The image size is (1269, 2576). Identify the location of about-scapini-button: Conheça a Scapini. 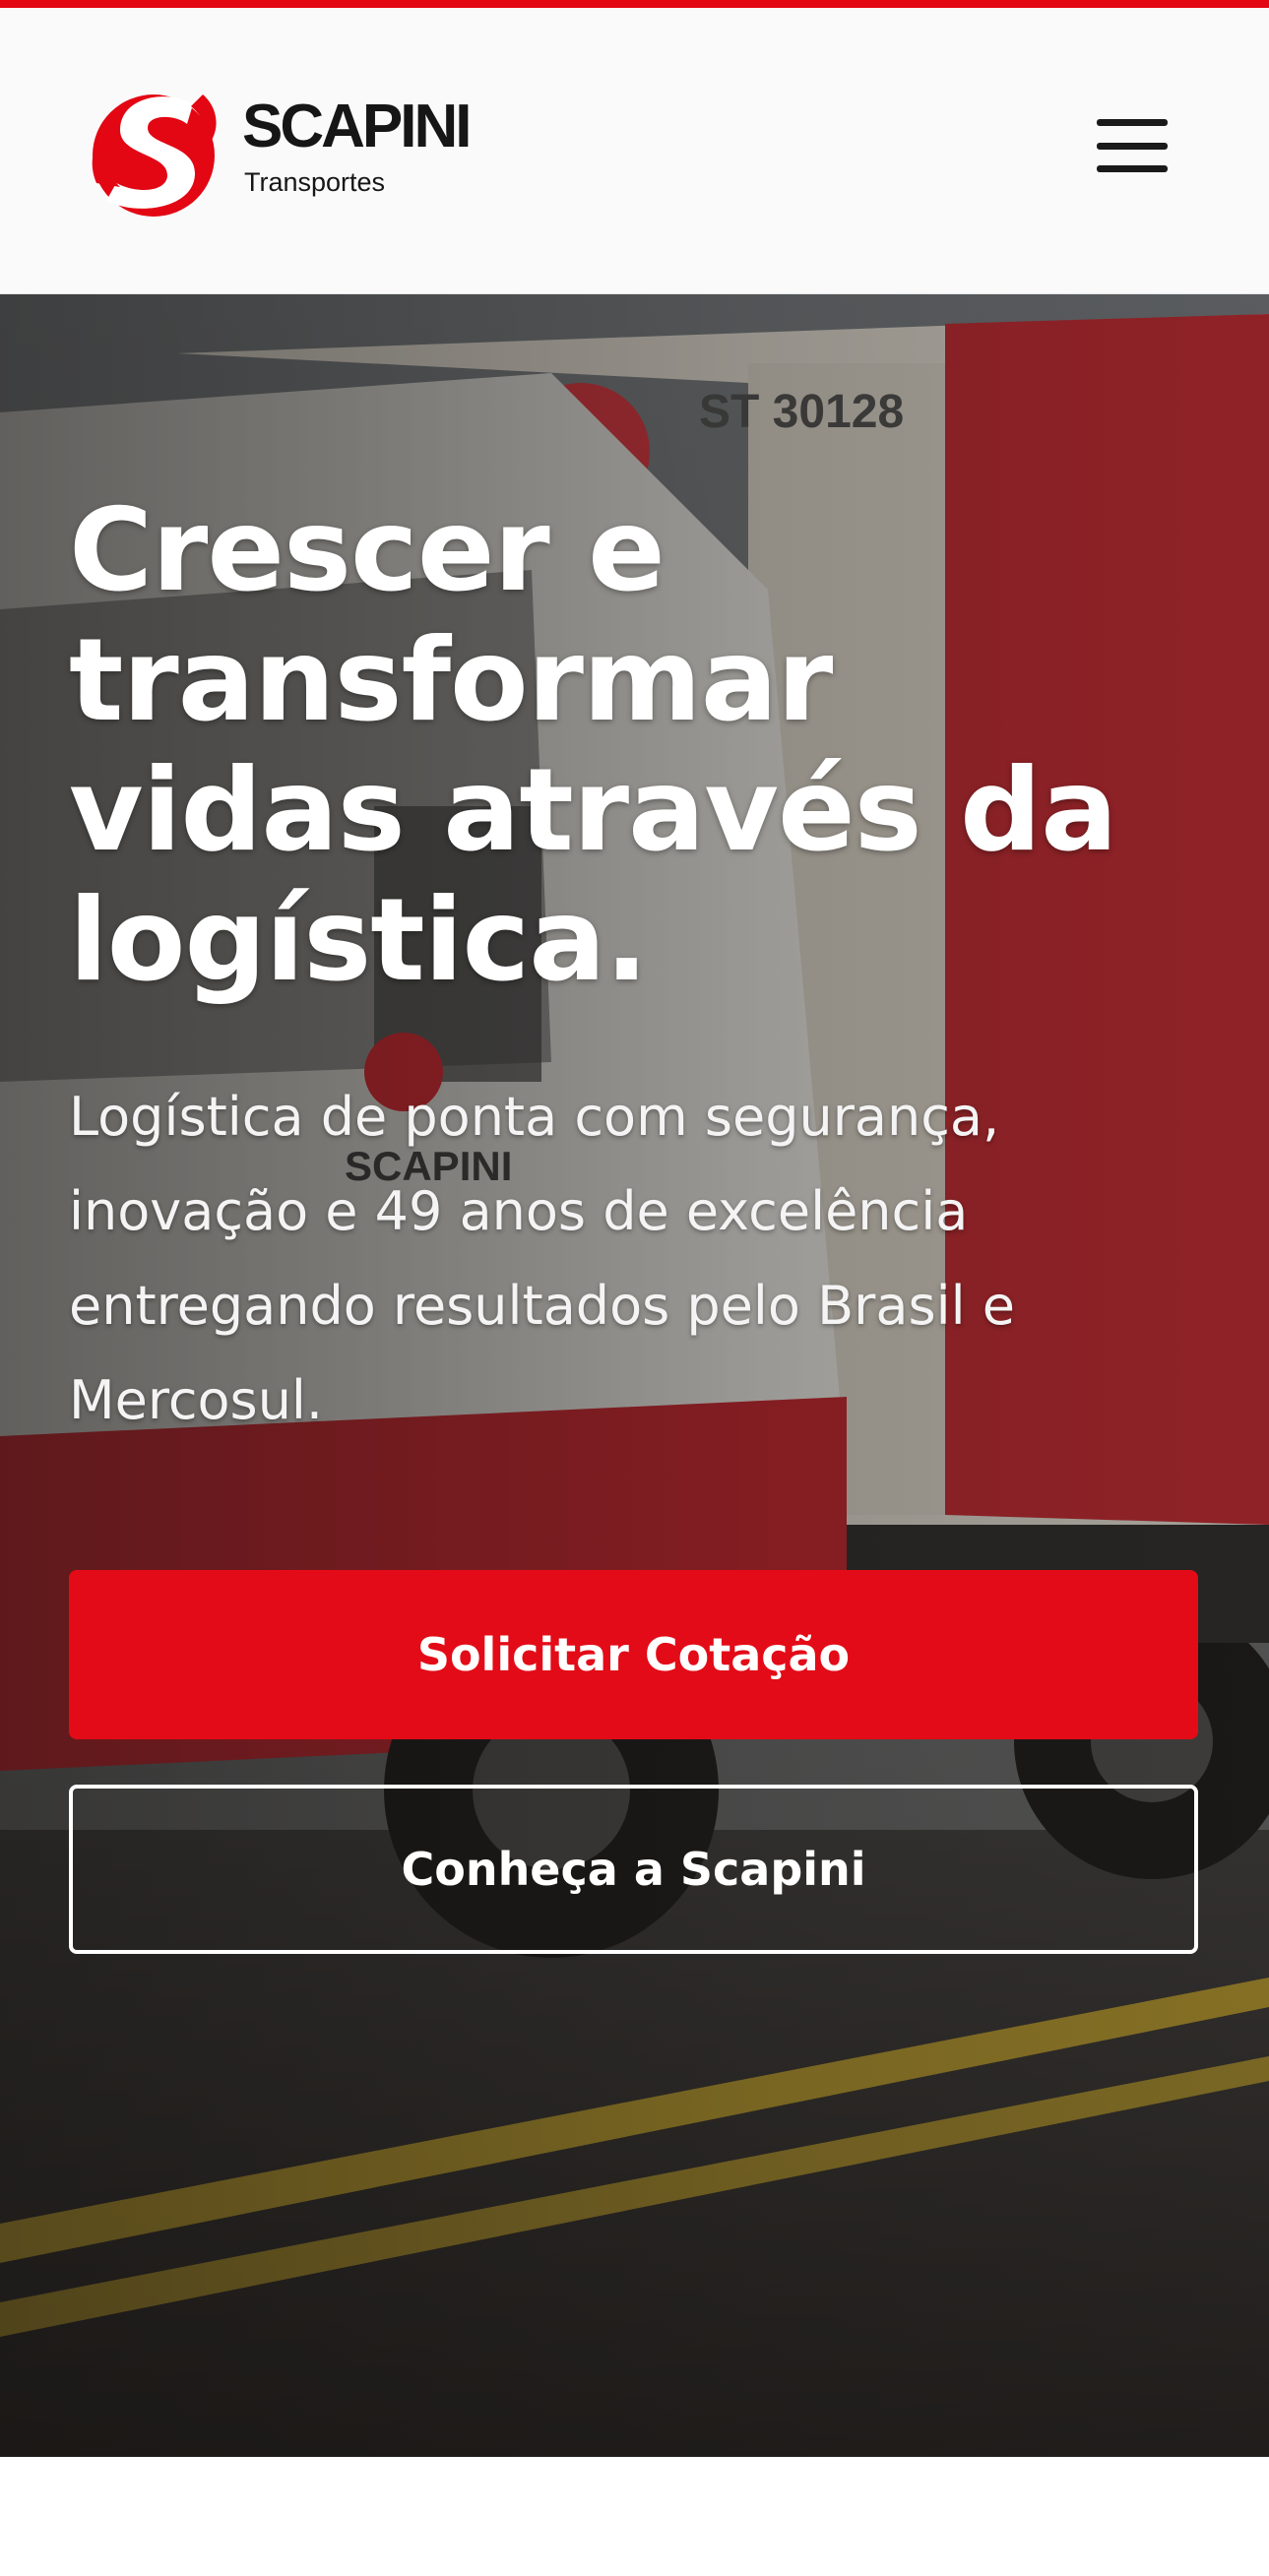
(634, 1869).